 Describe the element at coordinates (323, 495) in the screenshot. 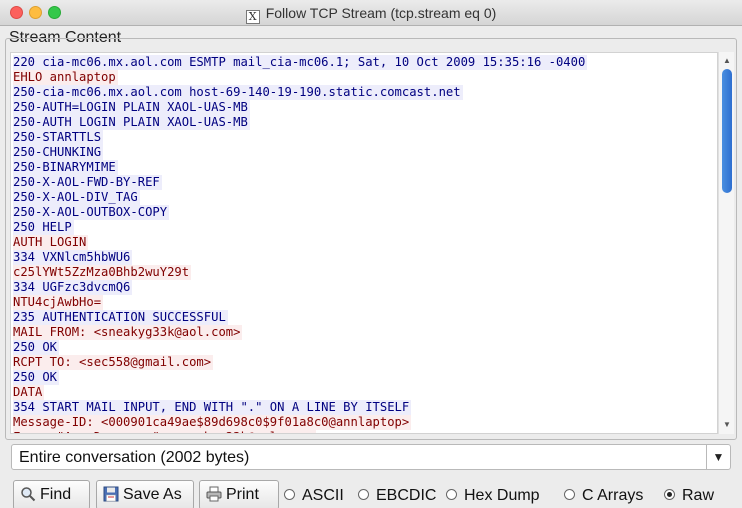

I see `format-ascii-label: ASCII` at that location.